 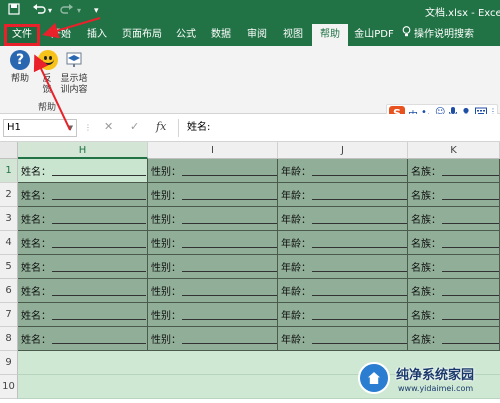 I want to click on cell-h2: 姓名：, so click(x=83, y=195).